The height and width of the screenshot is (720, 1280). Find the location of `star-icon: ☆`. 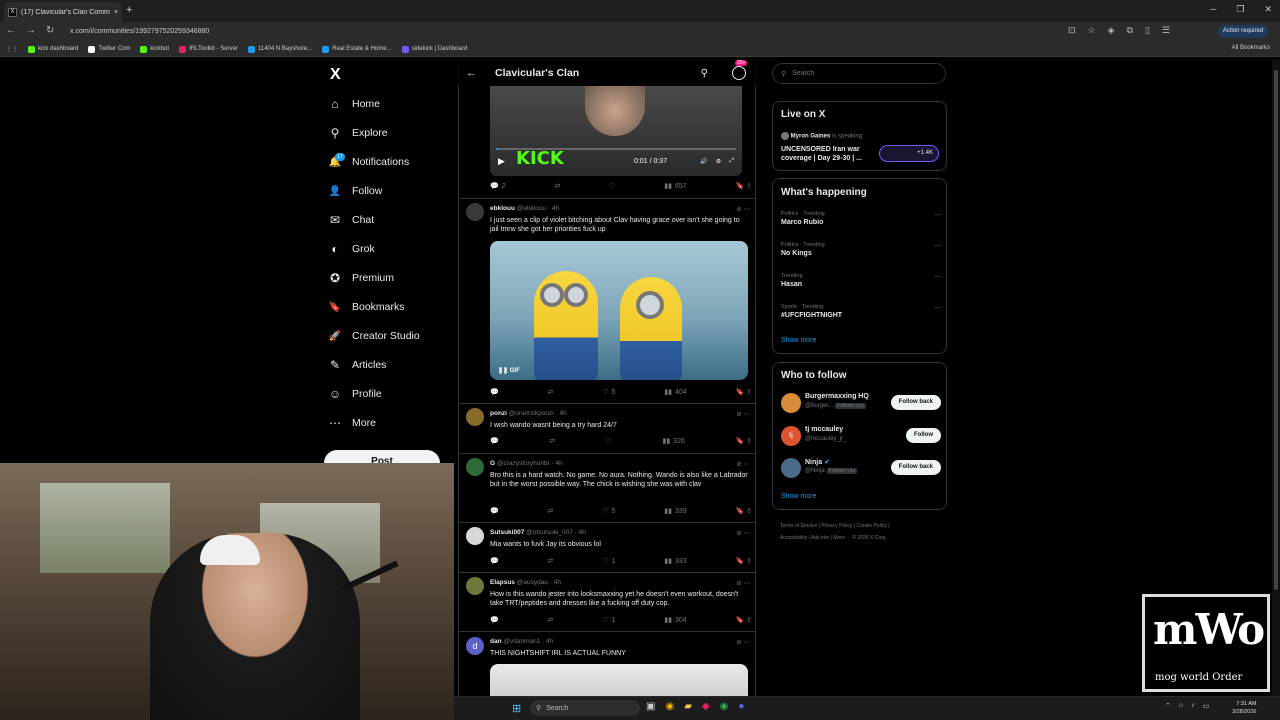

star-icon: ☆ is located at coordinates (1092, 30).